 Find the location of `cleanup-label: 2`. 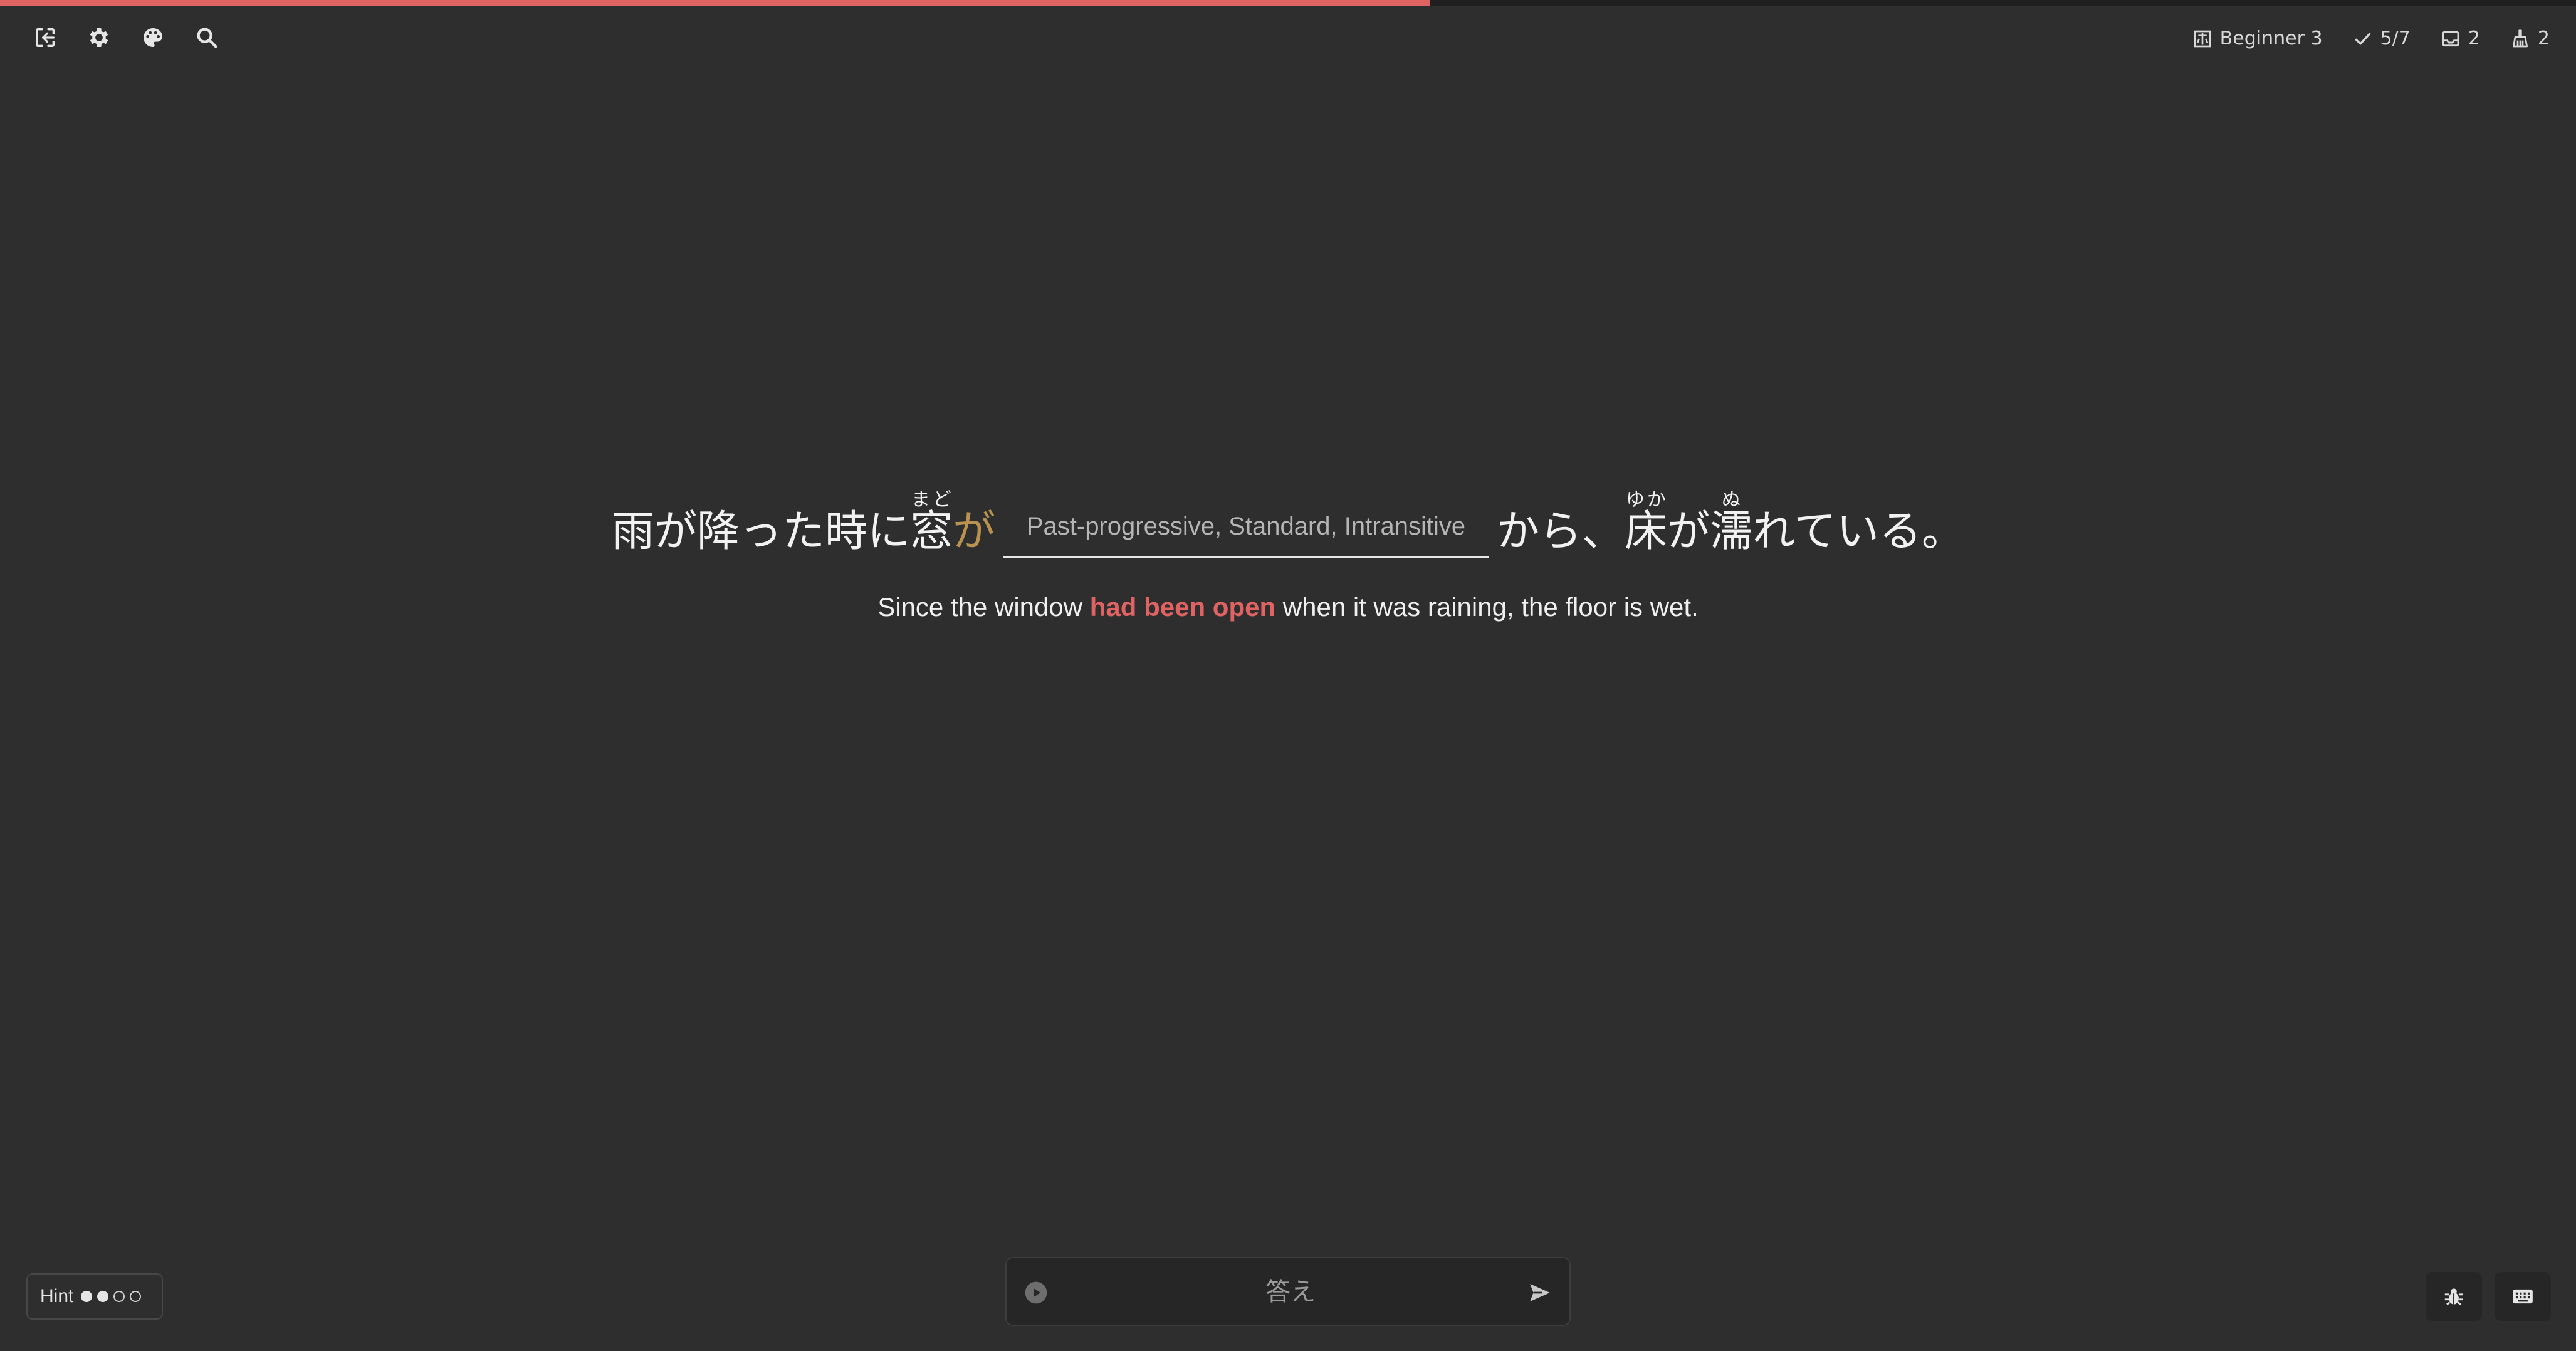

cleanup-label: 2 is located at coordinates (2543, 39).